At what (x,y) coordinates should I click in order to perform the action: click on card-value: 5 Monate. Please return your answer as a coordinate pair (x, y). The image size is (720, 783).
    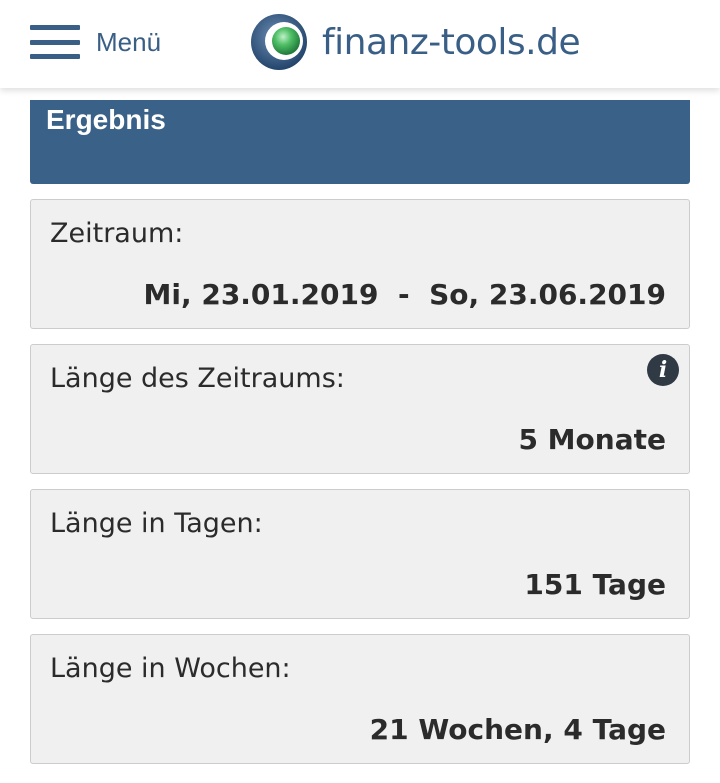
    Looking at the image, I should click on (592, 439).